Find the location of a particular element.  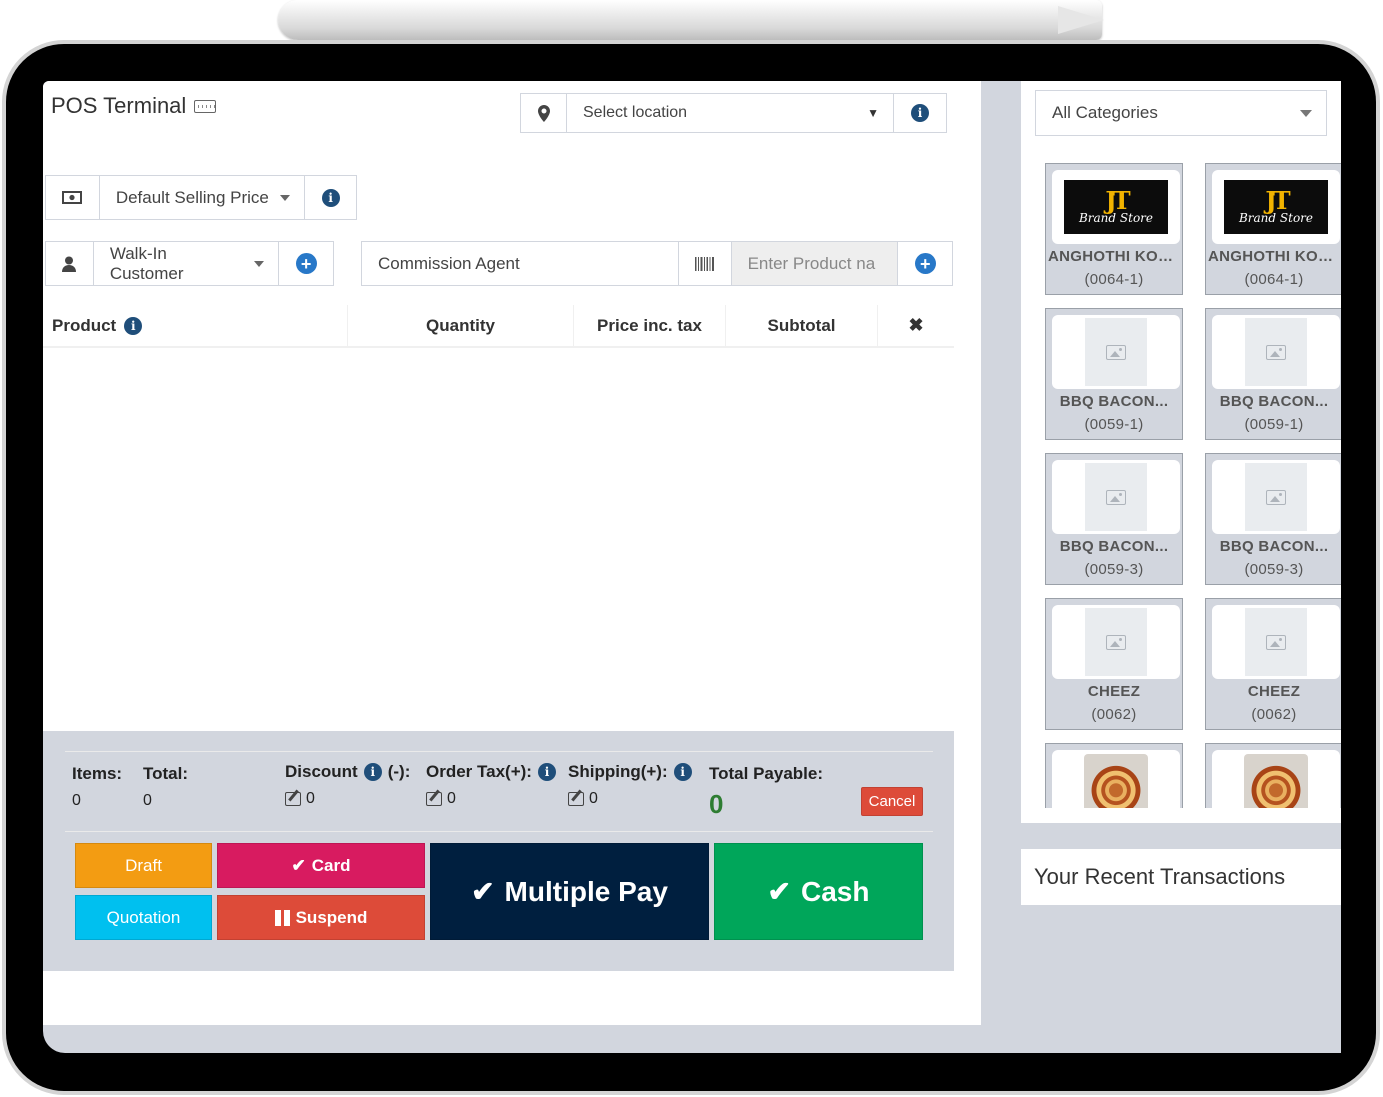

column-product: Product i is located at coordinates (195, 325).